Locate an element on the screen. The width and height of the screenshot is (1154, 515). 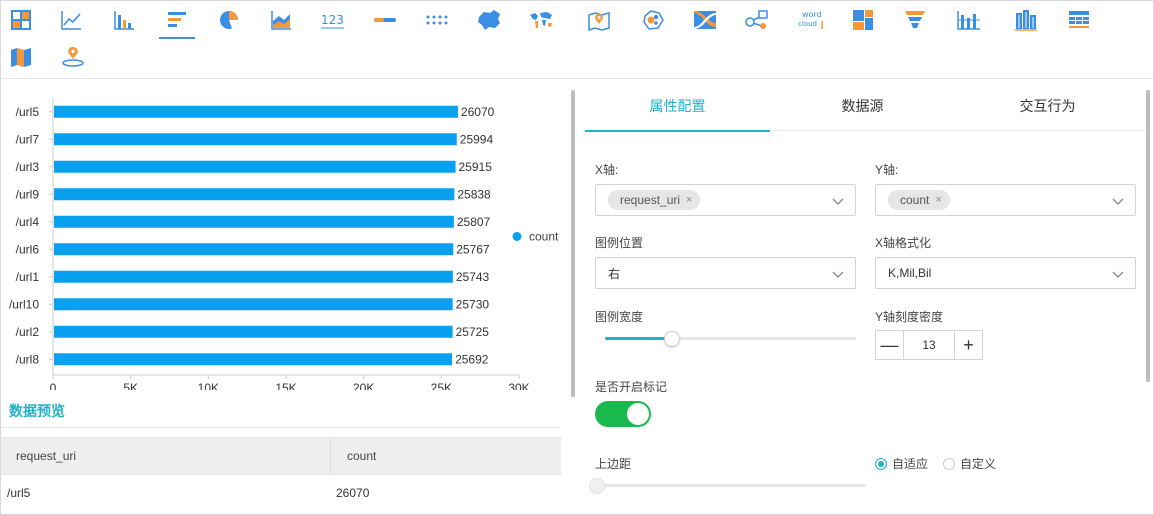
radio-custom: 自定义 is located at coordinates (969, 463).